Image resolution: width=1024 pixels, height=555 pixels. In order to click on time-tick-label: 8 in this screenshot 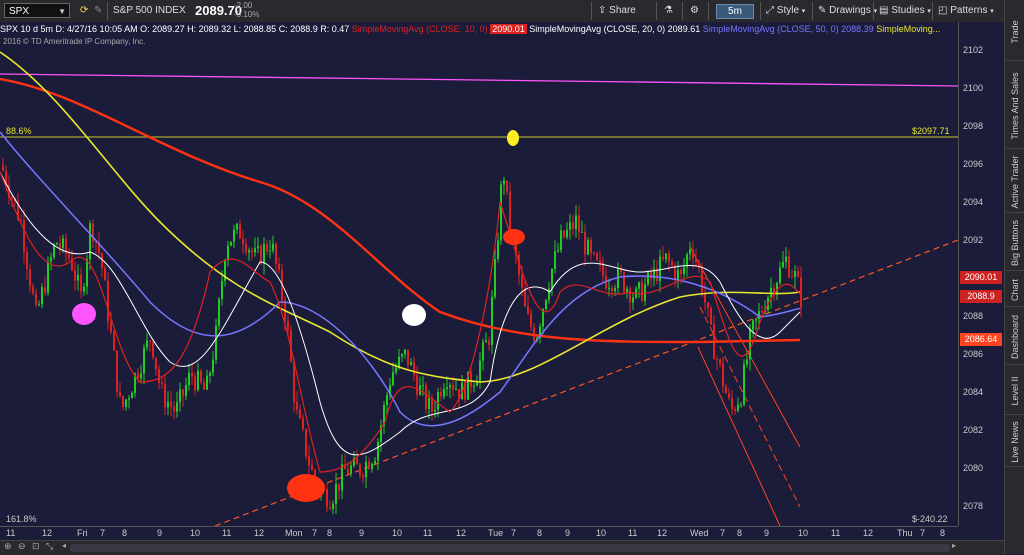, I will do `click(125, 533)`.